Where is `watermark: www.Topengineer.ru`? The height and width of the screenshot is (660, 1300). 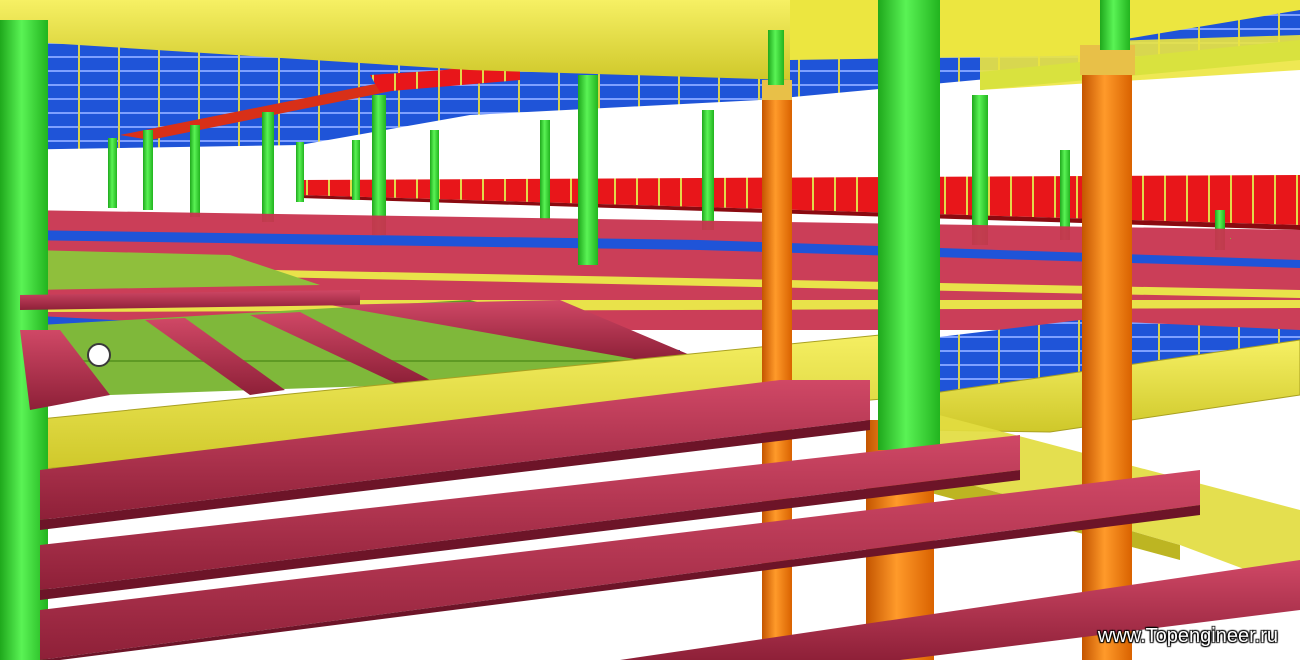
watermark: www.Topengineer.ru is located at coordinates (1187, 636).